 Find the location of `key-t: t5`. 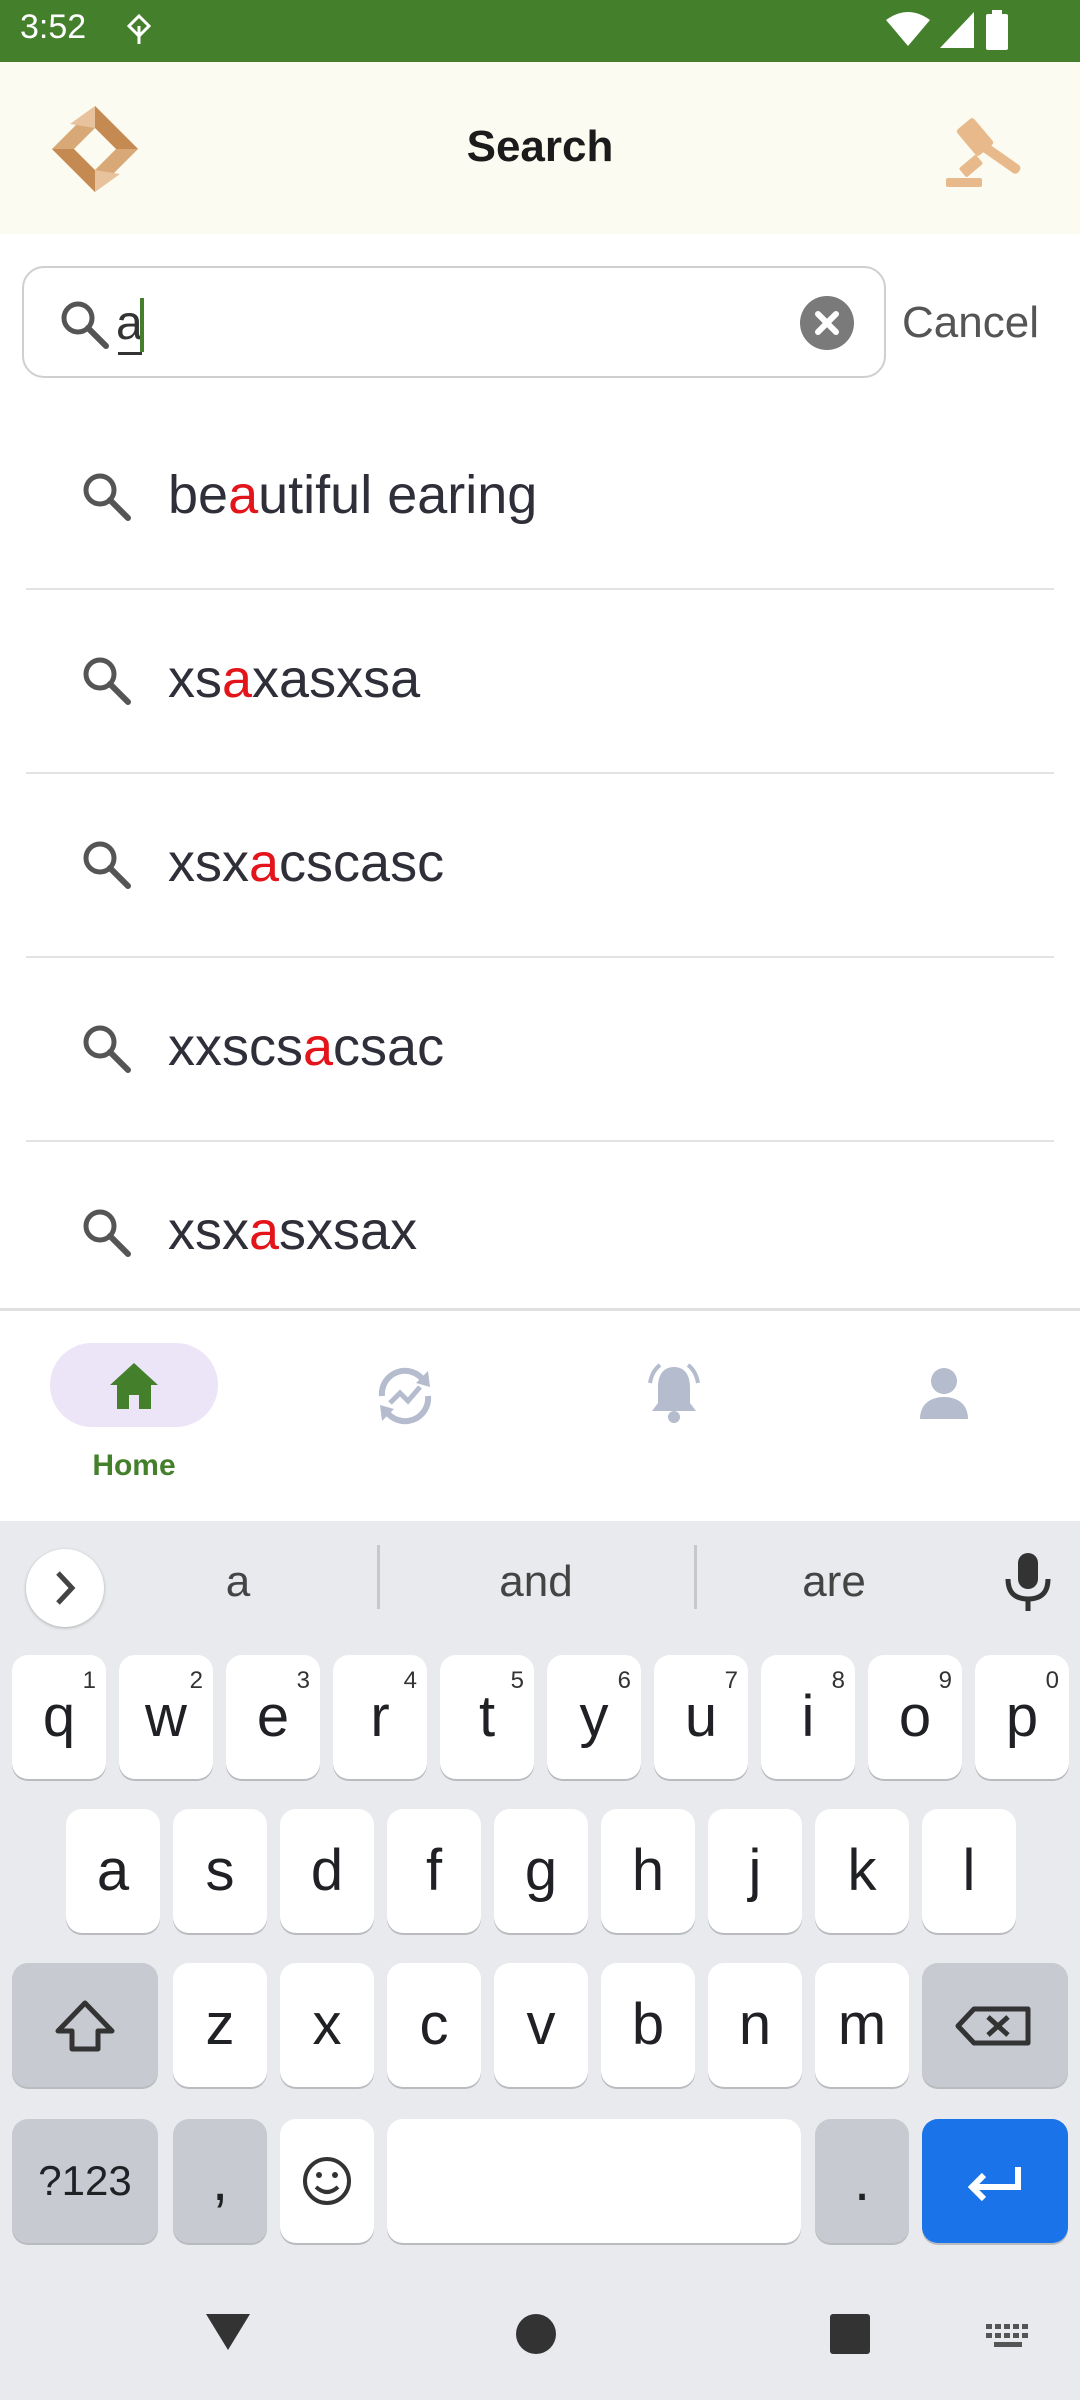

key-t: t5 is located at coordinates (487, 1717).